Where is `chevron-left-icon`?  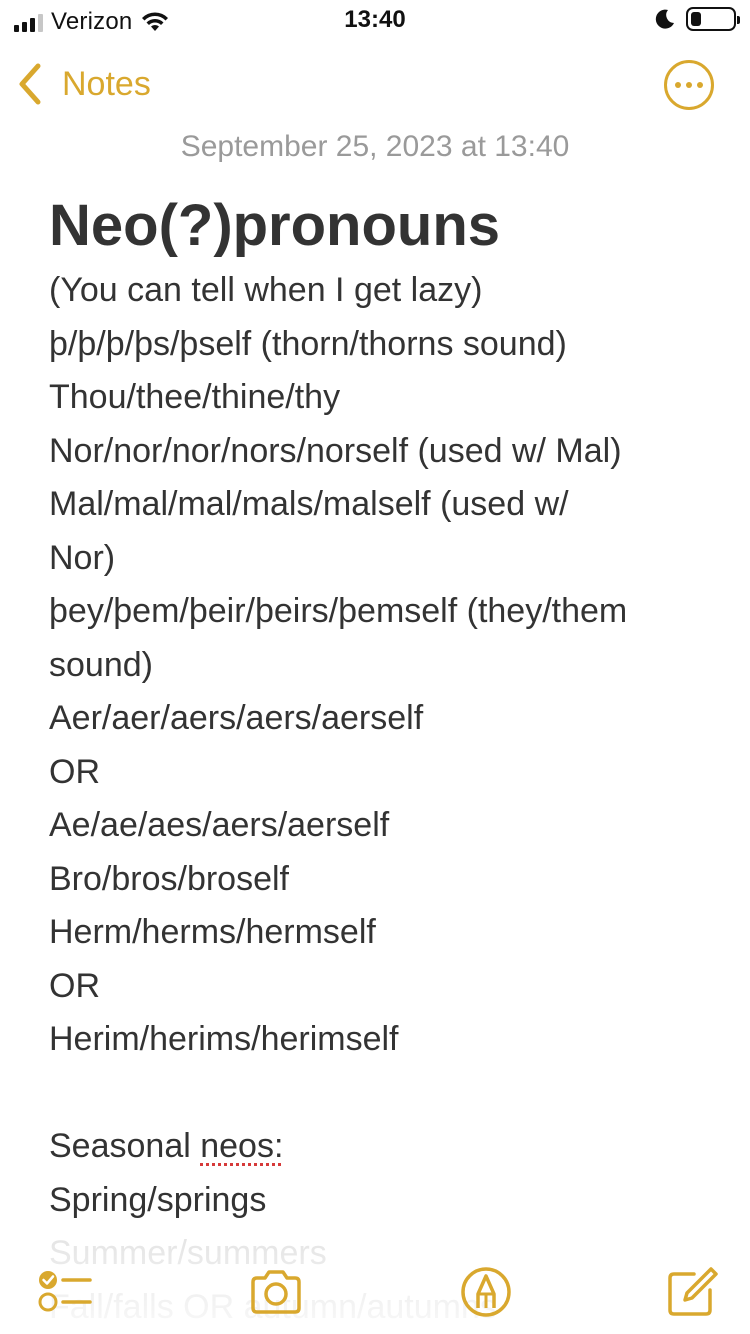
chevron-left-icon is located at coordinates (30, 84).